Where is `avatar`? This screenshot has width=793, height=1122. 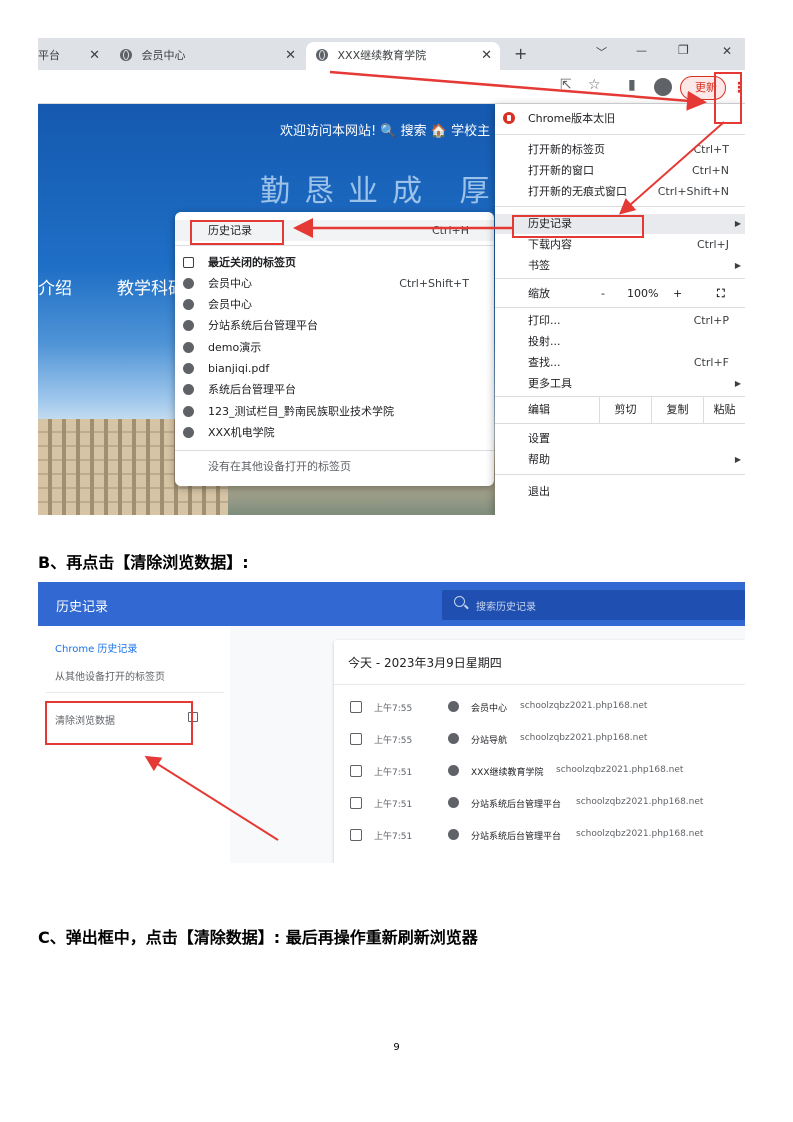 avatar is located at coordinates (663, 87).